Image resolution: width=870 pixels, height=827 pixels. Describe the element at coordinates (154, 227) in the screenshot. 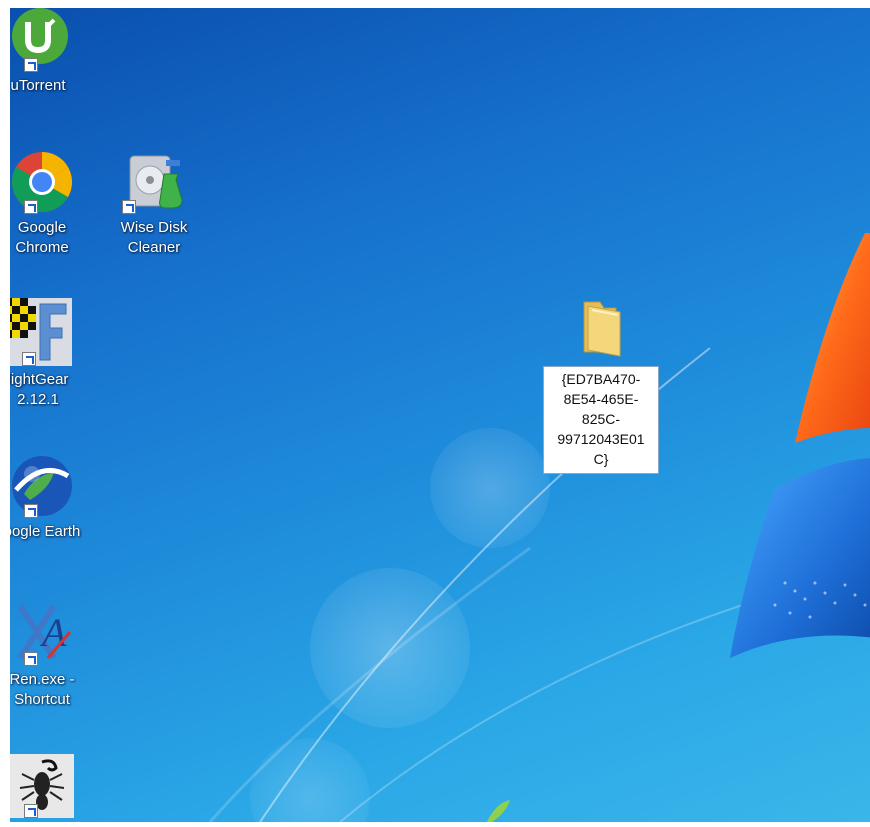

I see `desktop-icon-label-line1: Wise Disk` at that location.